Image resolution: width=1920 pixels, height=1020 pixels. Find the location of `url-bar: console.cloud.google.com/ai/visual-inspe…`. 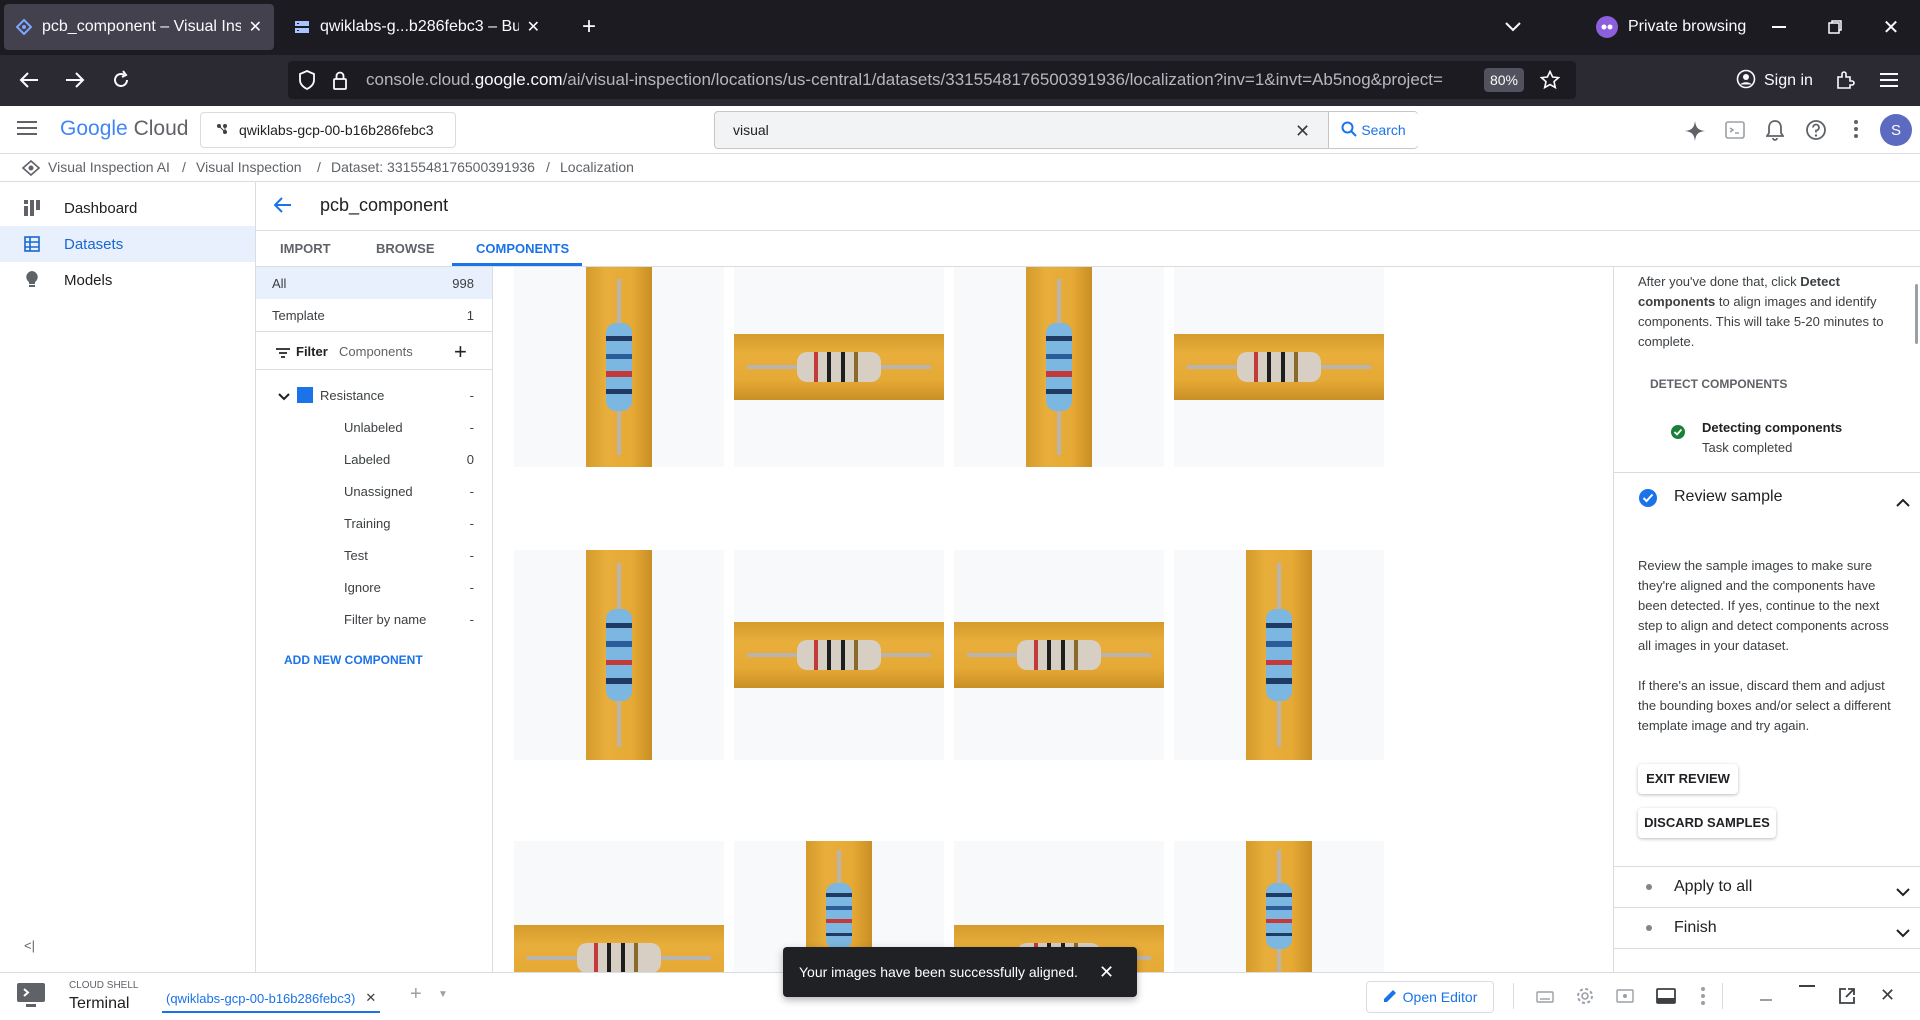

url-bar: console.cloud.google.com/ai/visual-inspe… is located at coordinates (932, 80).